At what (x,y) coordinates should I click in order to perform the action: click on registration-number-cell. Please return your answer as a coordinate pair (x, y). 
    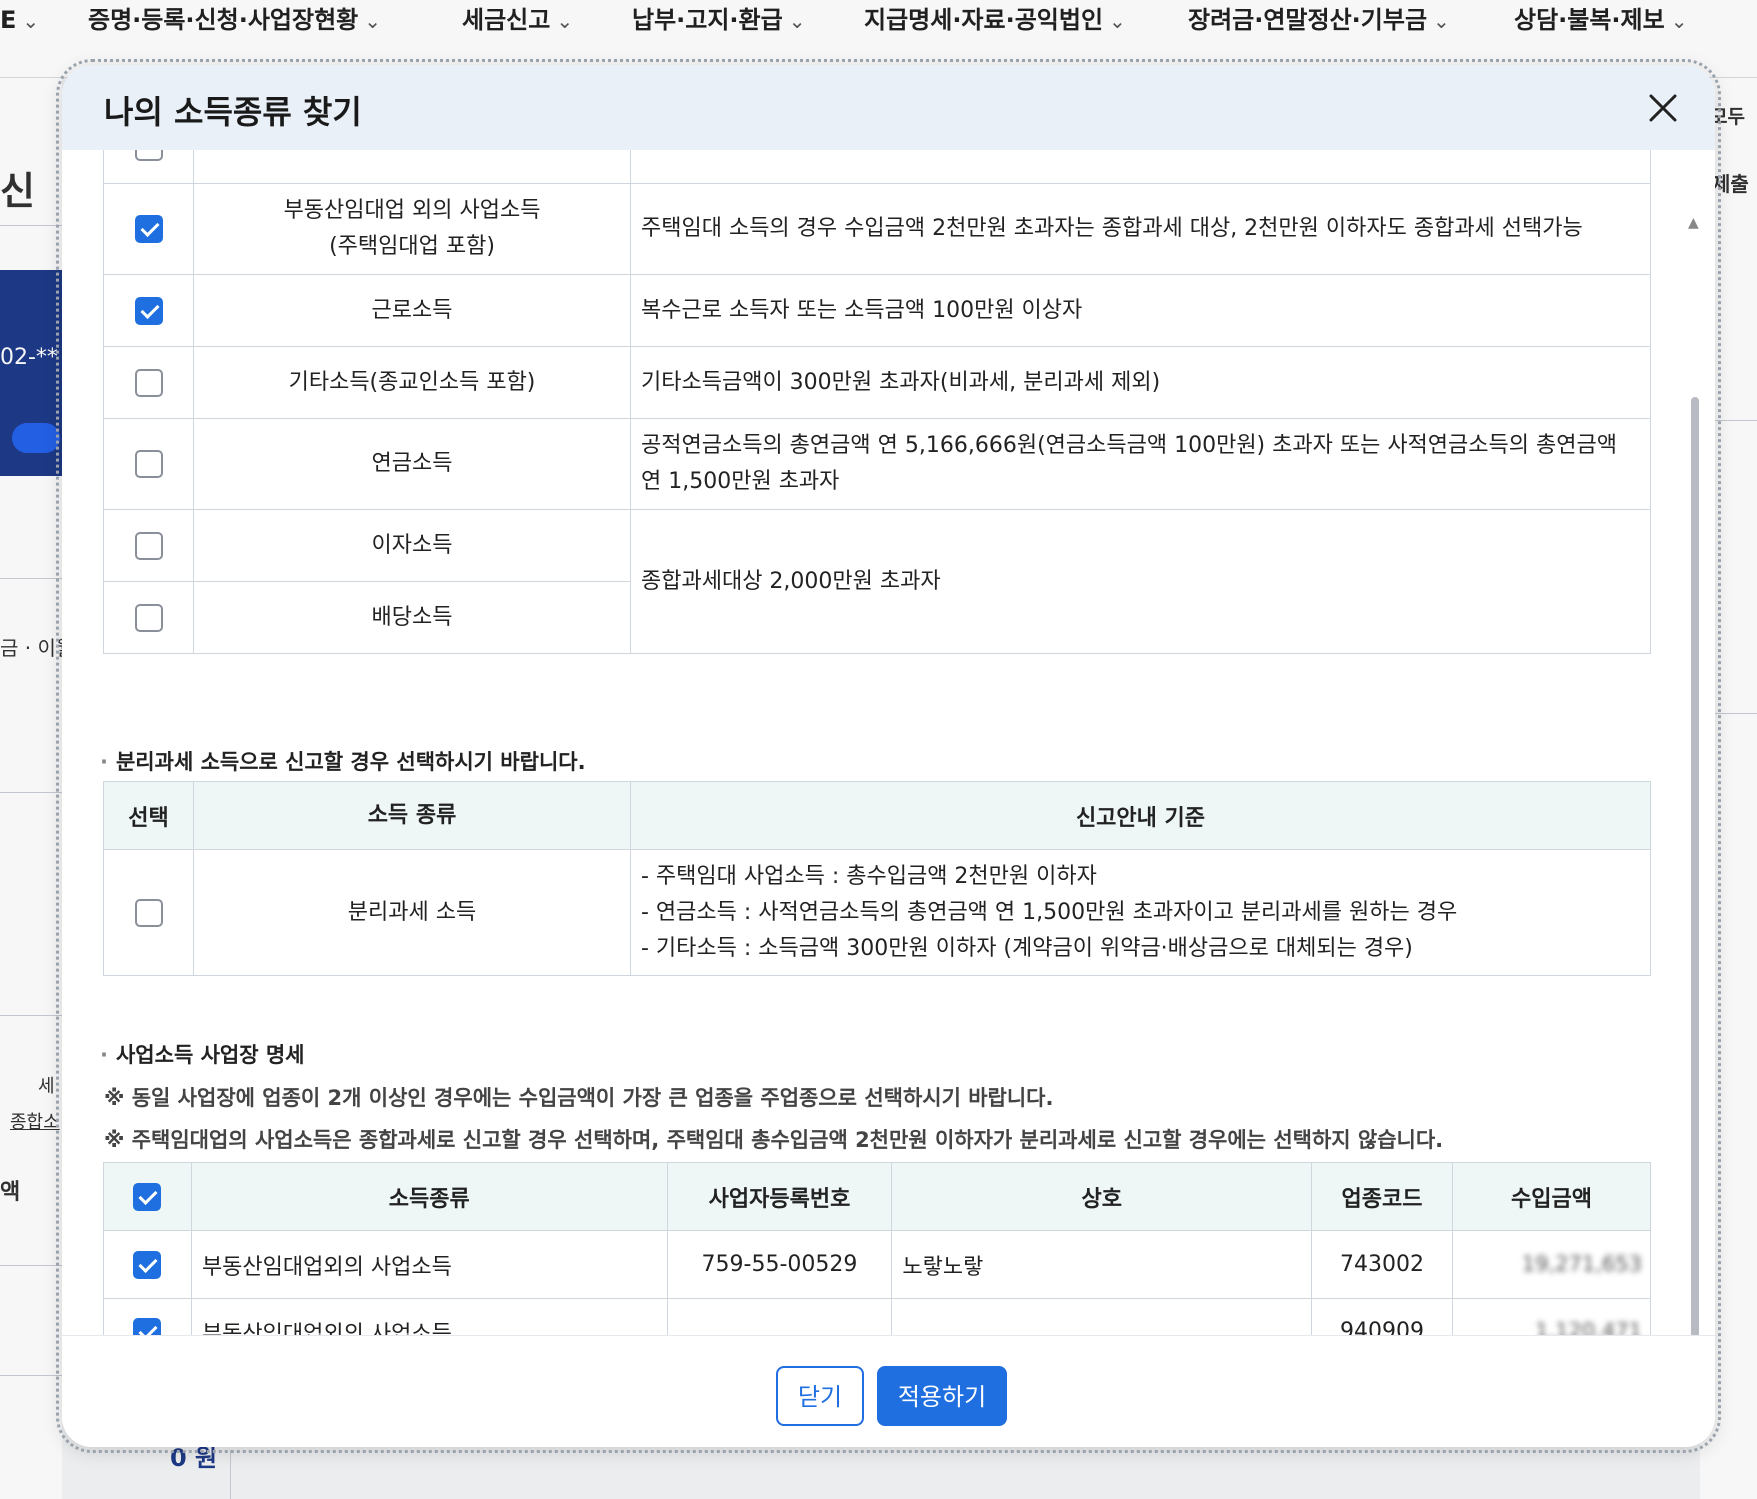
    Looking at the image, I should click on (779, 1316).